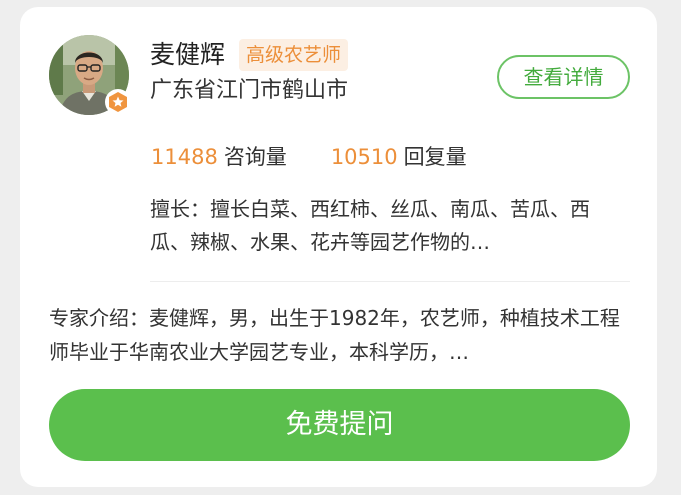  What do you see at coordinates (294, 55) in the screenshot?
I see `title-badge: 高级农艺师` at bounding box center [294, 55].